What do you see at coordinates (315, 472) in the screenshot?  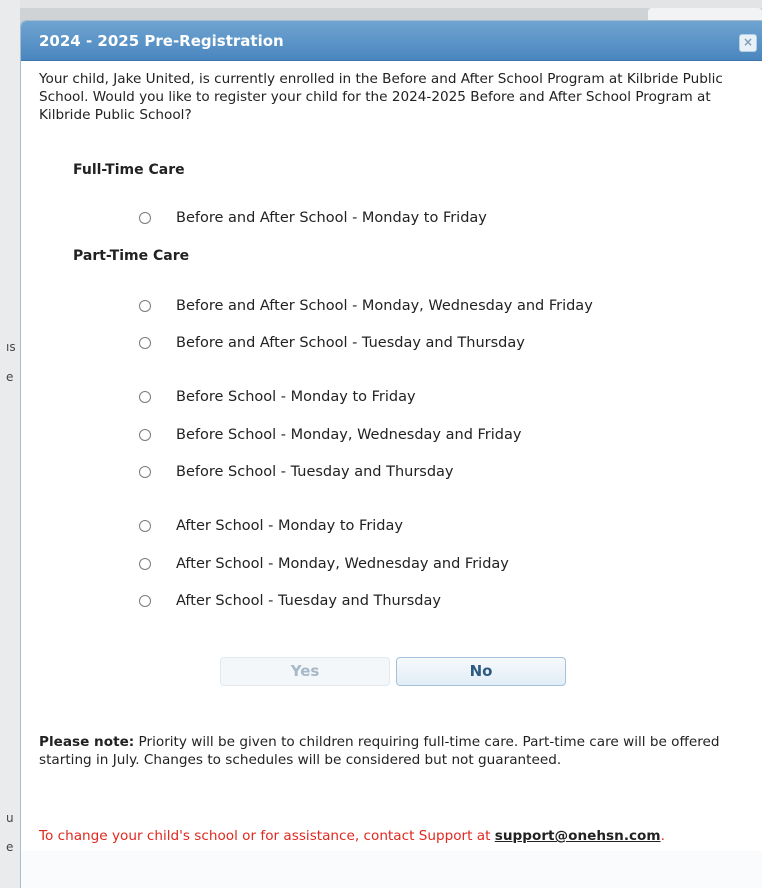 I see `option-label: Before School - Tuesday and Thursday` at bounding box center [315, 472].